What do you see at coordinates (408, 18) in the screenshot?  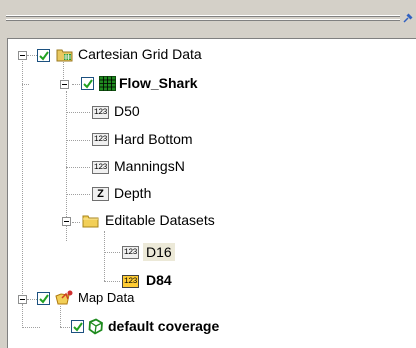 I see `pin-icon` at bounding box center [408, 18].